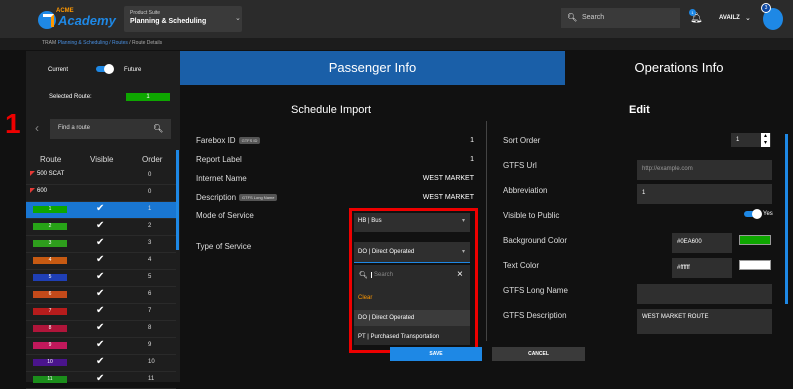 The image size is (793, 389). I want to click on annotation-highlight-box, so click(413, 280).